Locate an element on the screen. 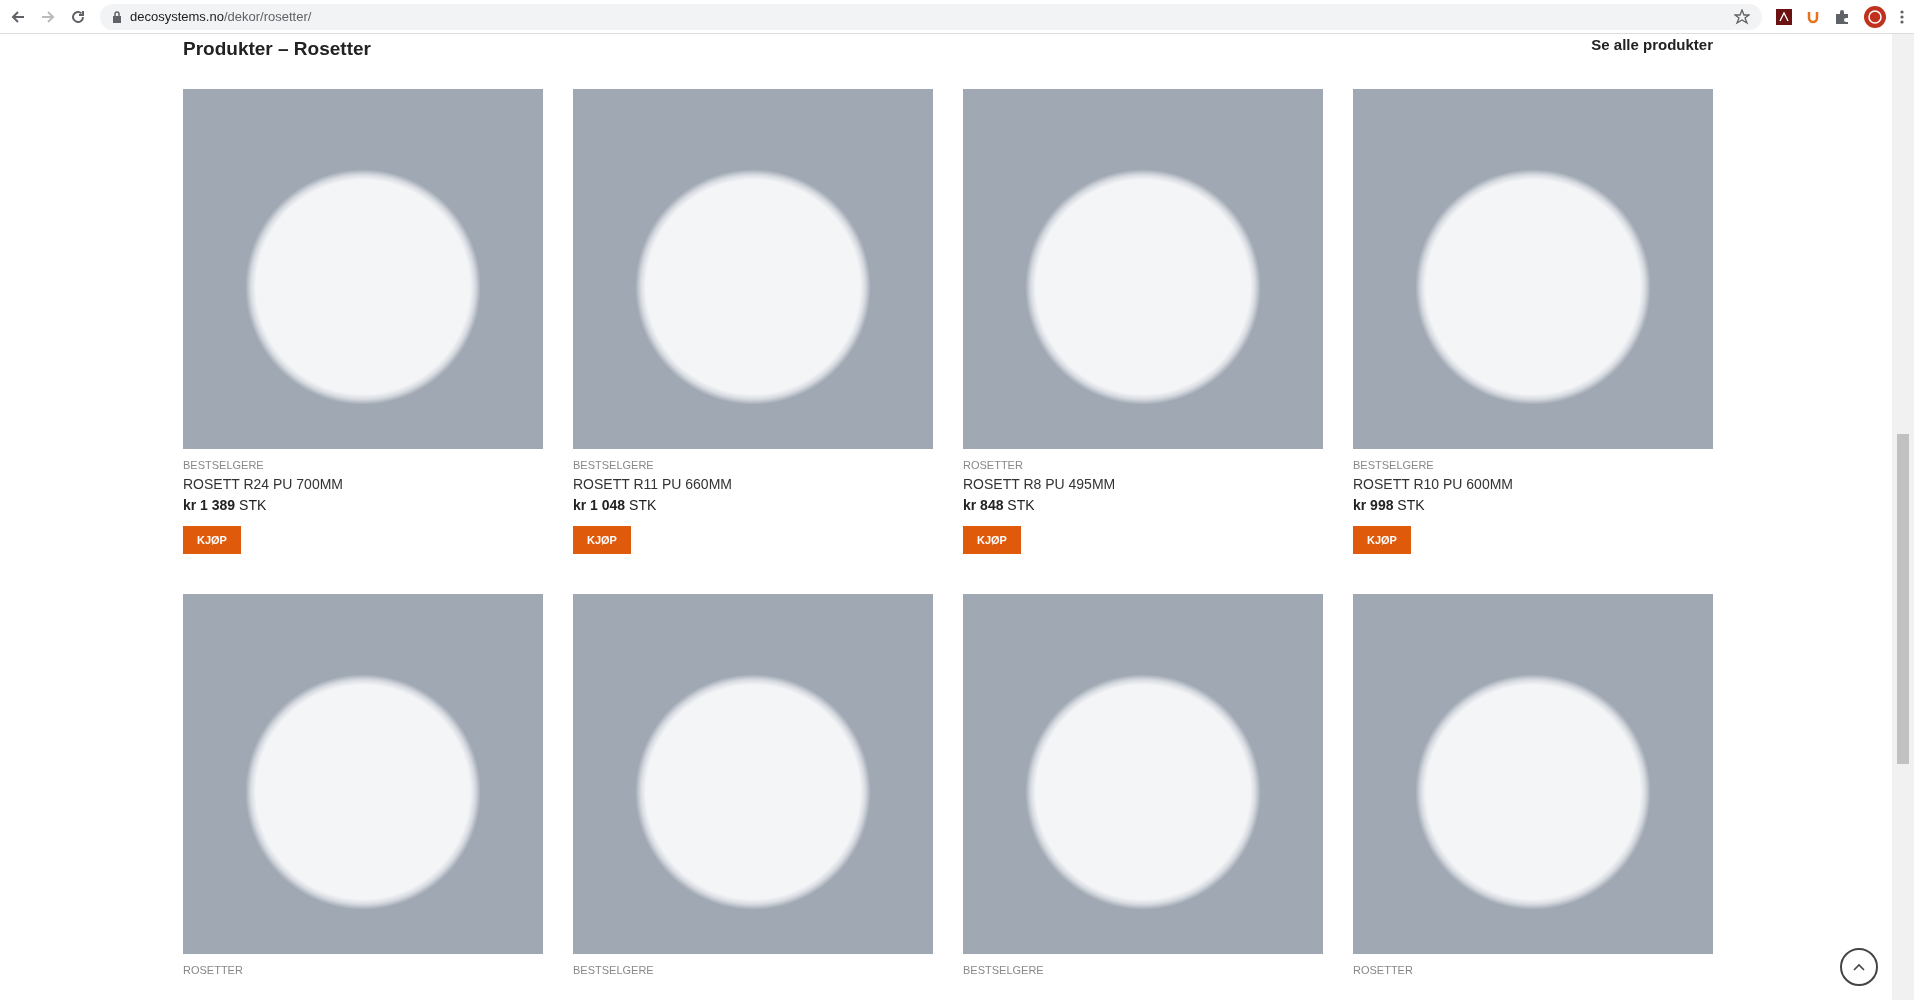 The height and width of the screenshot is (1000, 1914). scrollbar is located at coordinates (1903, 517).